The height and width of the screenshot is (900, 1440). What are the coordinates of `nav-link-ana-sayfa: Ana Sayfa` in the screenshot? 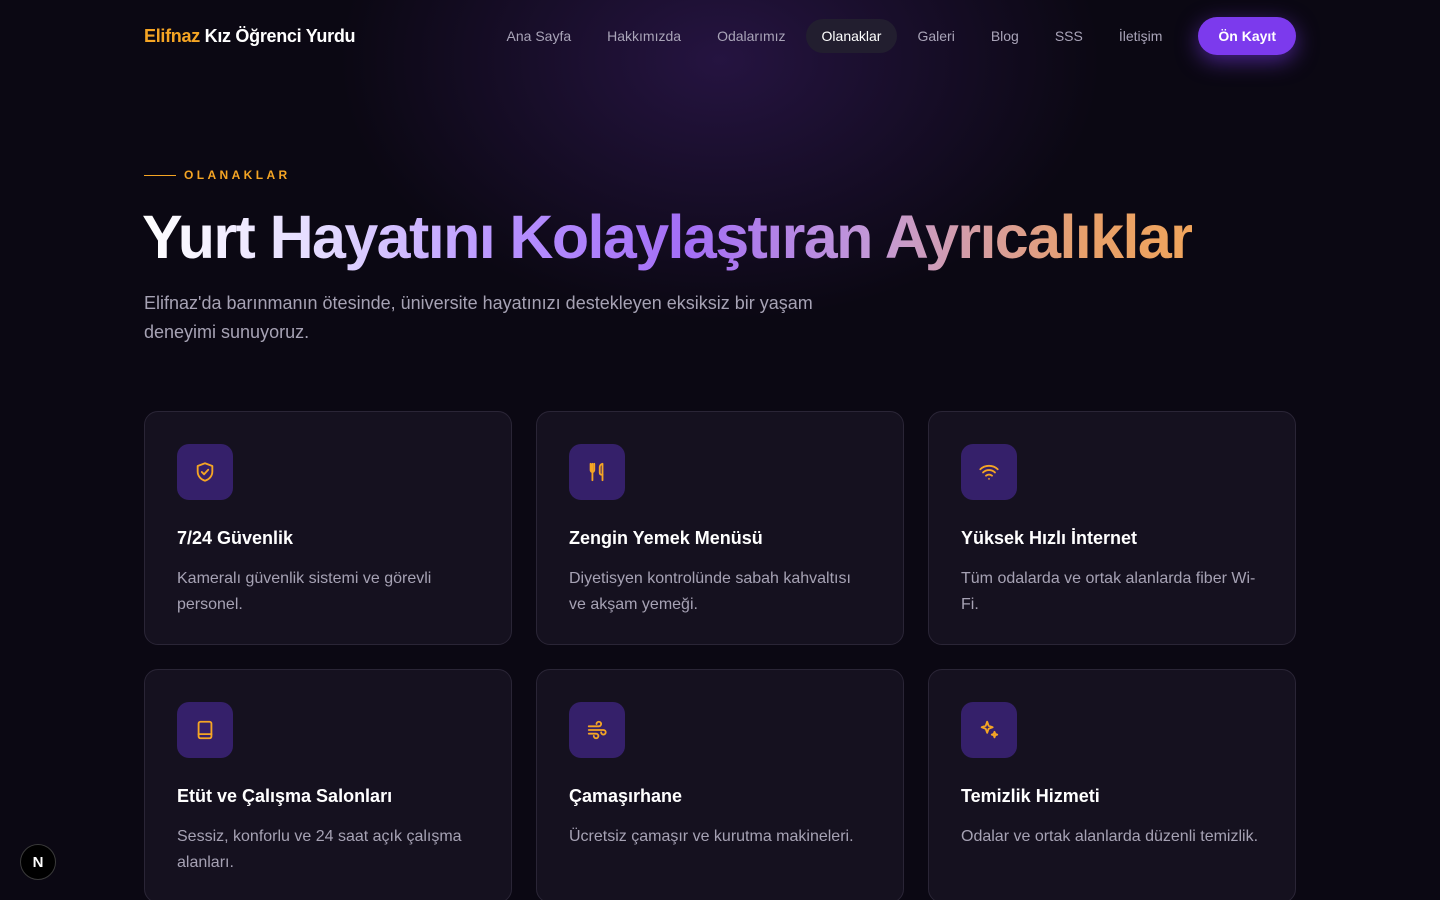 It's located at (539, 36).